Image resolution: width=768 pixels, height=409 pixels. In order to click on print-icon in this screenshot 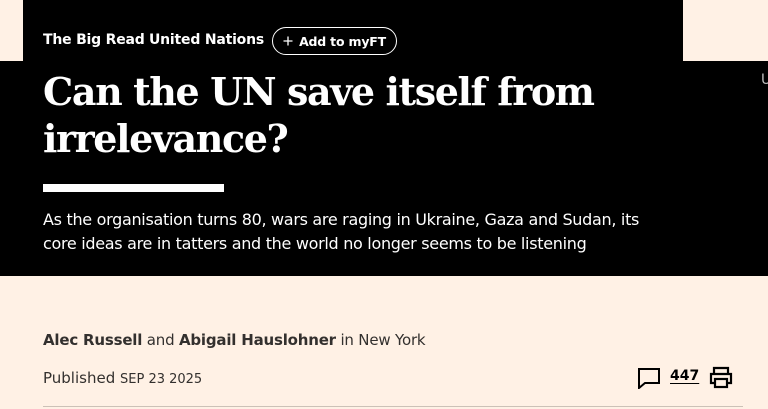, I will do `click(721, 380)`.